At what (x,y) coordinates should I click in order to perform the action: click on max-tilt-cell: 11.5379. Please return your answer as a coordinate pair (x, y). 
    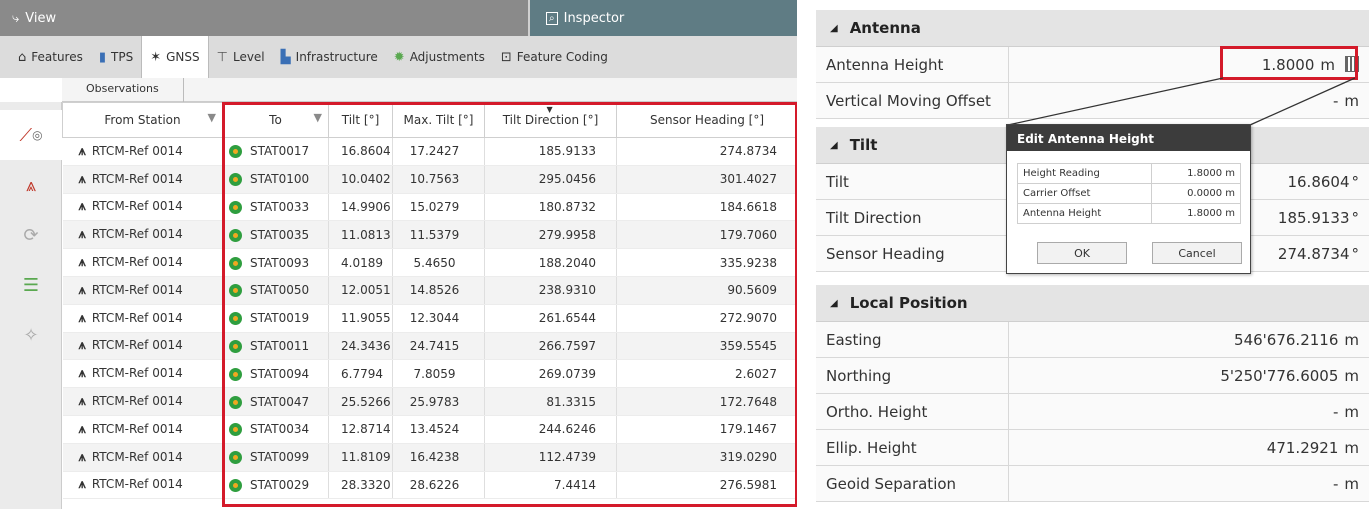
    Looking at the image, I should click on (438, 235).